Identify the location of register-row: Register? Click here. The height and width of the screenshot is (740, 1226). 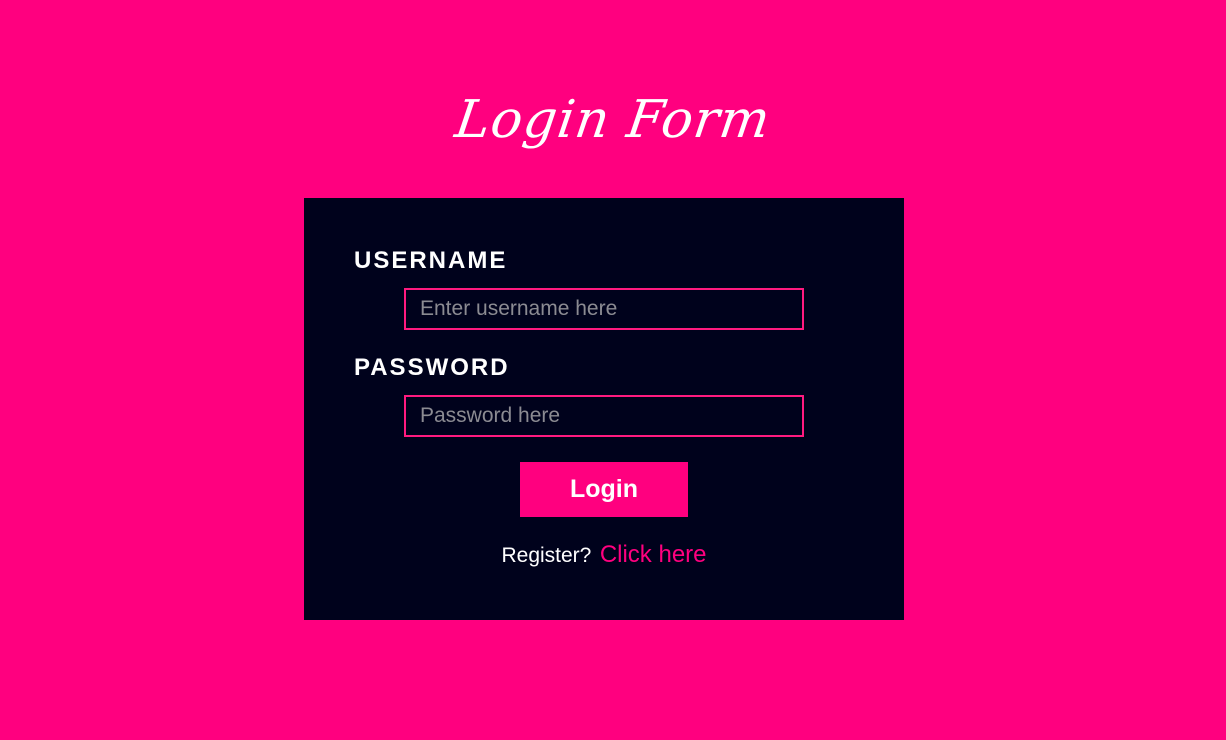
(604, 556).